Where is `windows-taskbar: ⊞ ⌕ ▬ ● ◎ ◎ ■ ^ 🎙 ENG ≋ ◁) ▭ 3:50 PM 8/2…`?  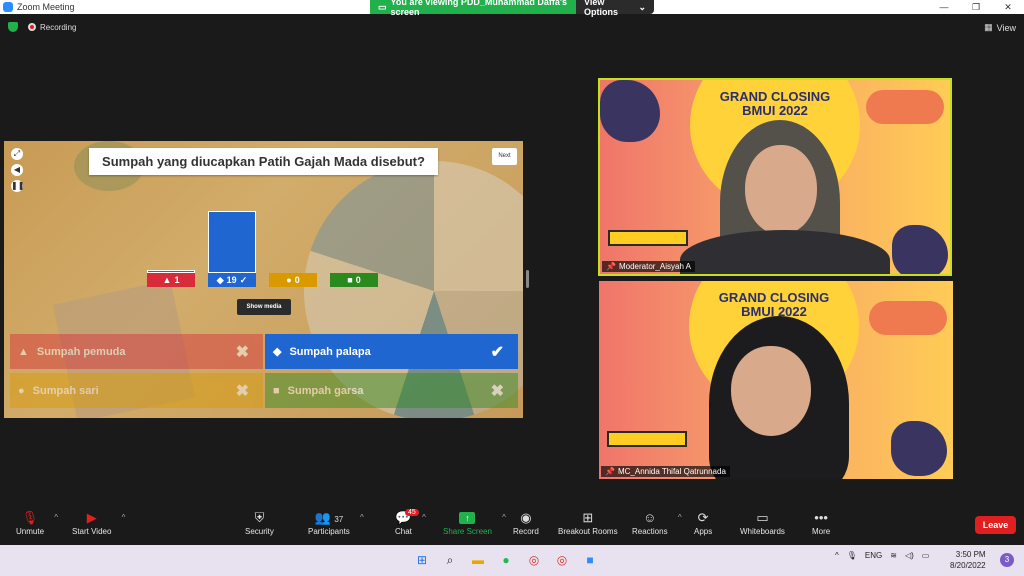 windows-taskbar: ⊞ ⌕ ▬ ● ◎ ◎ ■ ^ 🎙 ENG ≋ ◁) ▭ 3:50 PM 8/2… is located at coordinates (512, 560).